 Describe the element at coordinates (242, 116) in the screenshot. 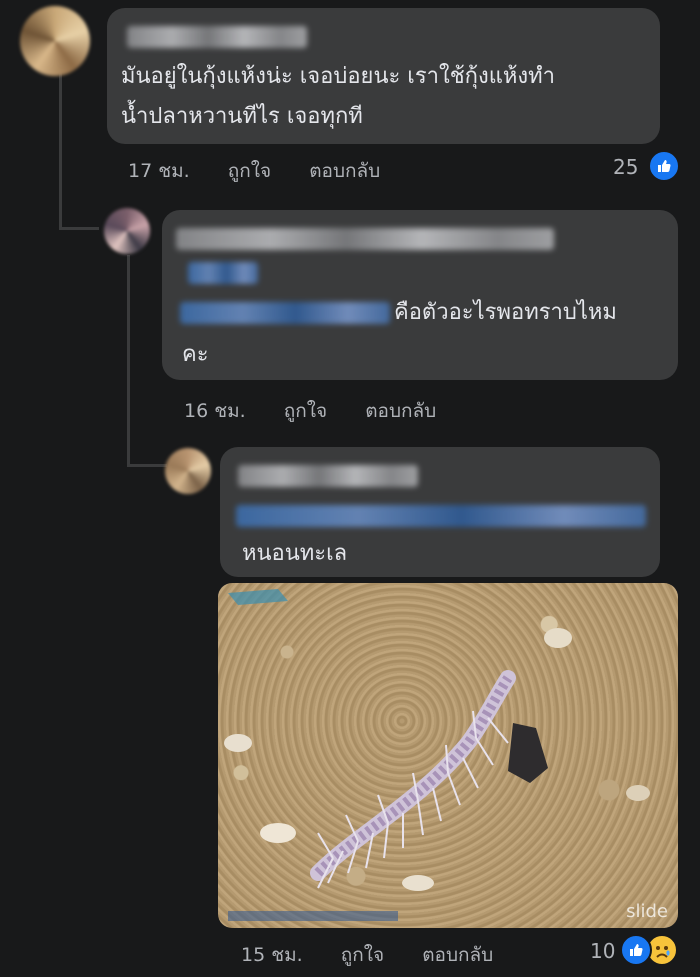

I see `comment-text-line-2: น้ำปลาหวานทีไร เจอทุกที` at that location.